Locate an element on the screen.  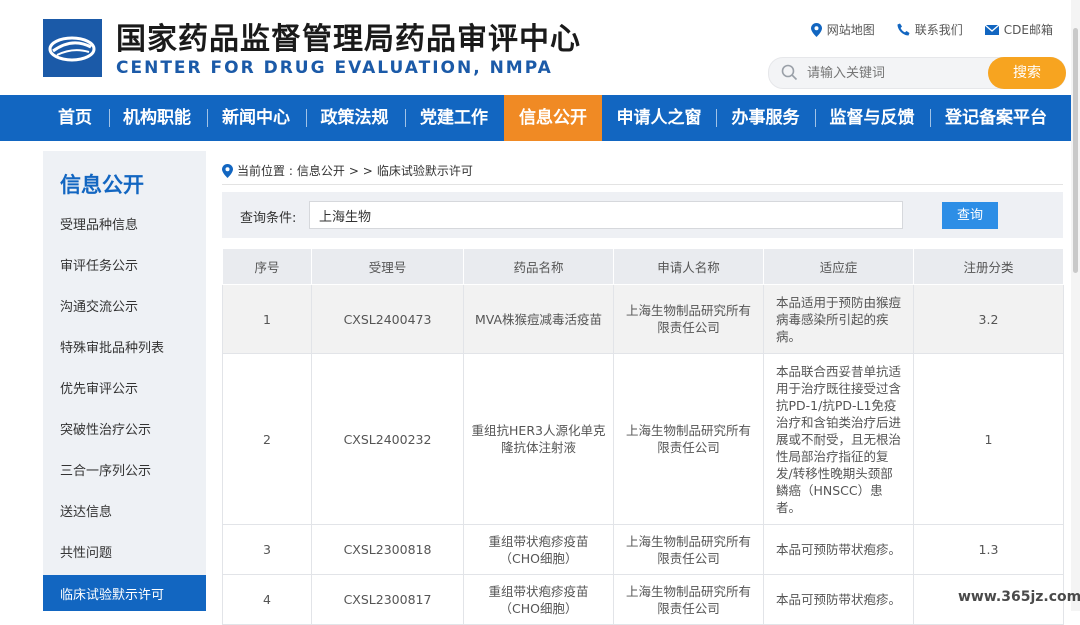
cell-accept-no: CXSL2300817 is located at coordinates (387, 599).